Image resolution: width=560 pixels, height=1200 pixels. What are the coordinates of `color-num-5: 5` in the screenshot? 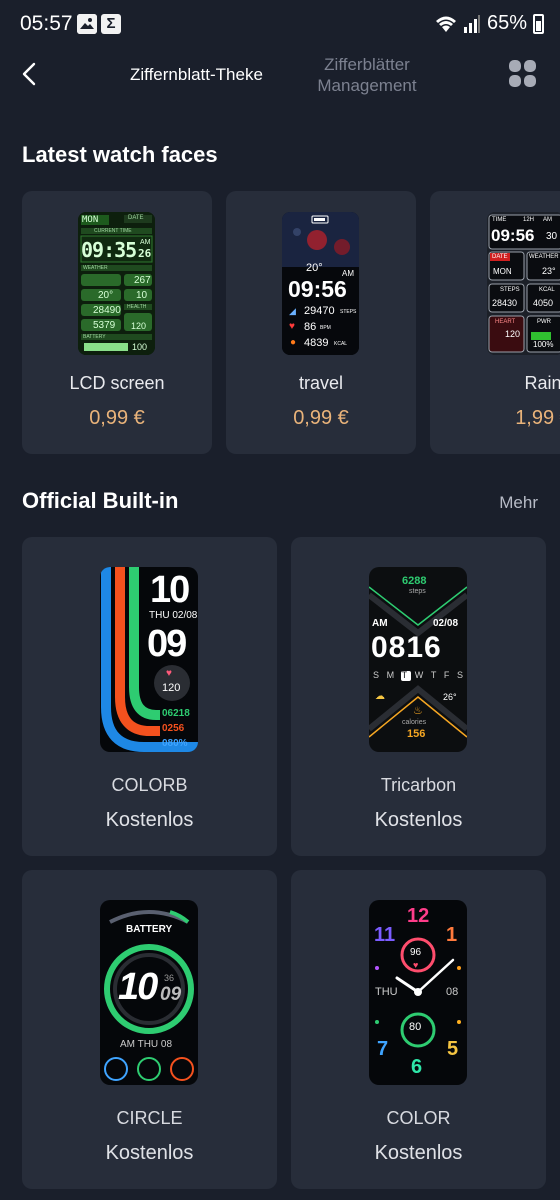 It's located at (453, 1049).